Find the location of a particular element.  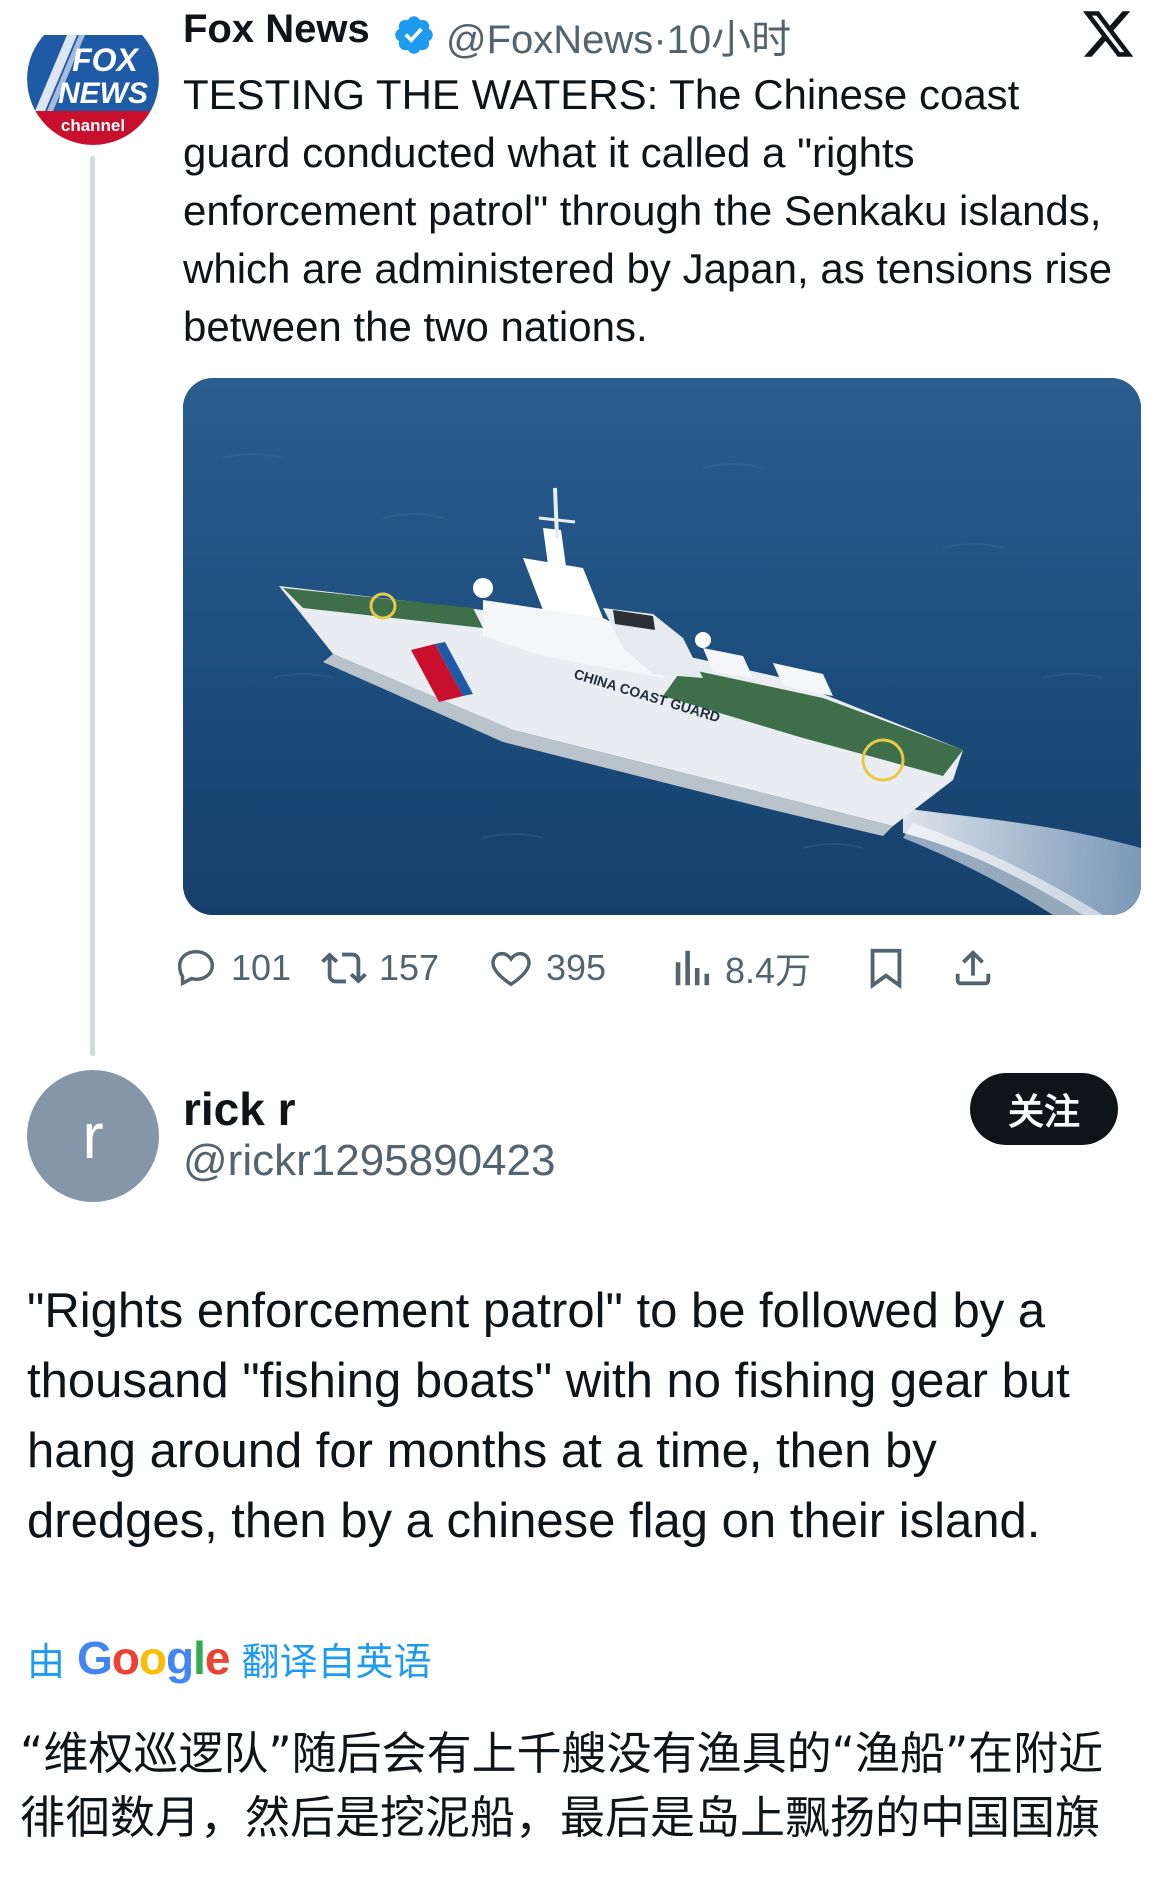

follow-button: 关注 is located at coordinates (1044, 1109).